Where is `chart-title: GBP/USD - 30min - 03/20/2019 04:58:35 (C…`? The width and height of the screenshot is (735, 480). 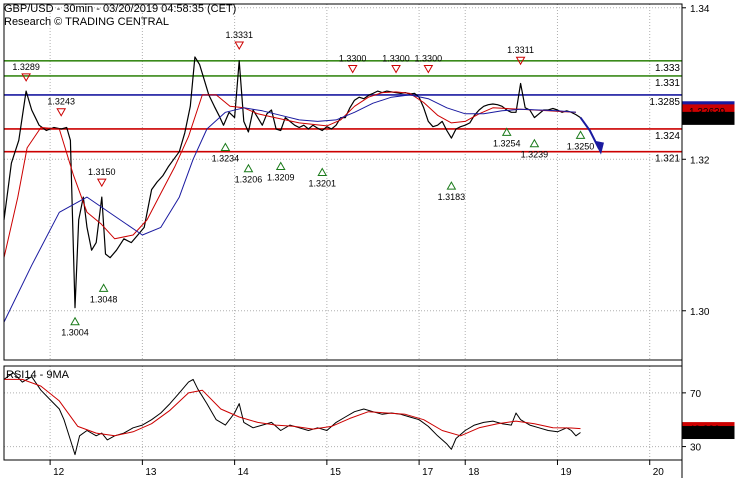 chart-title: GBP/USD - 30min - 03/20/2019 04:58:35 (C… is located at coordinates (120, 9).